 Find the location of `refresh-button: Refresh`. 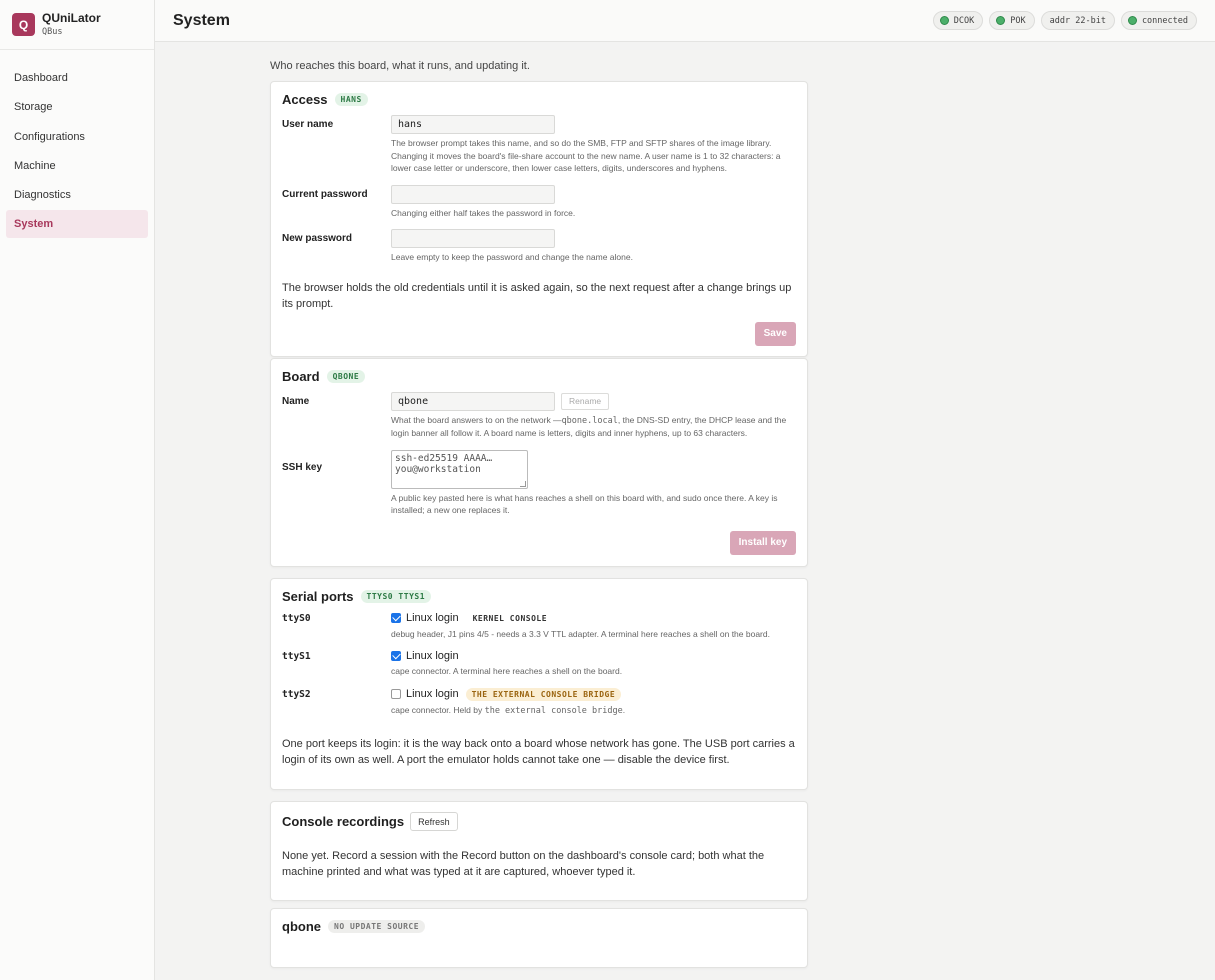

refresh-button: Refresh is located at coordinates (434, 821).